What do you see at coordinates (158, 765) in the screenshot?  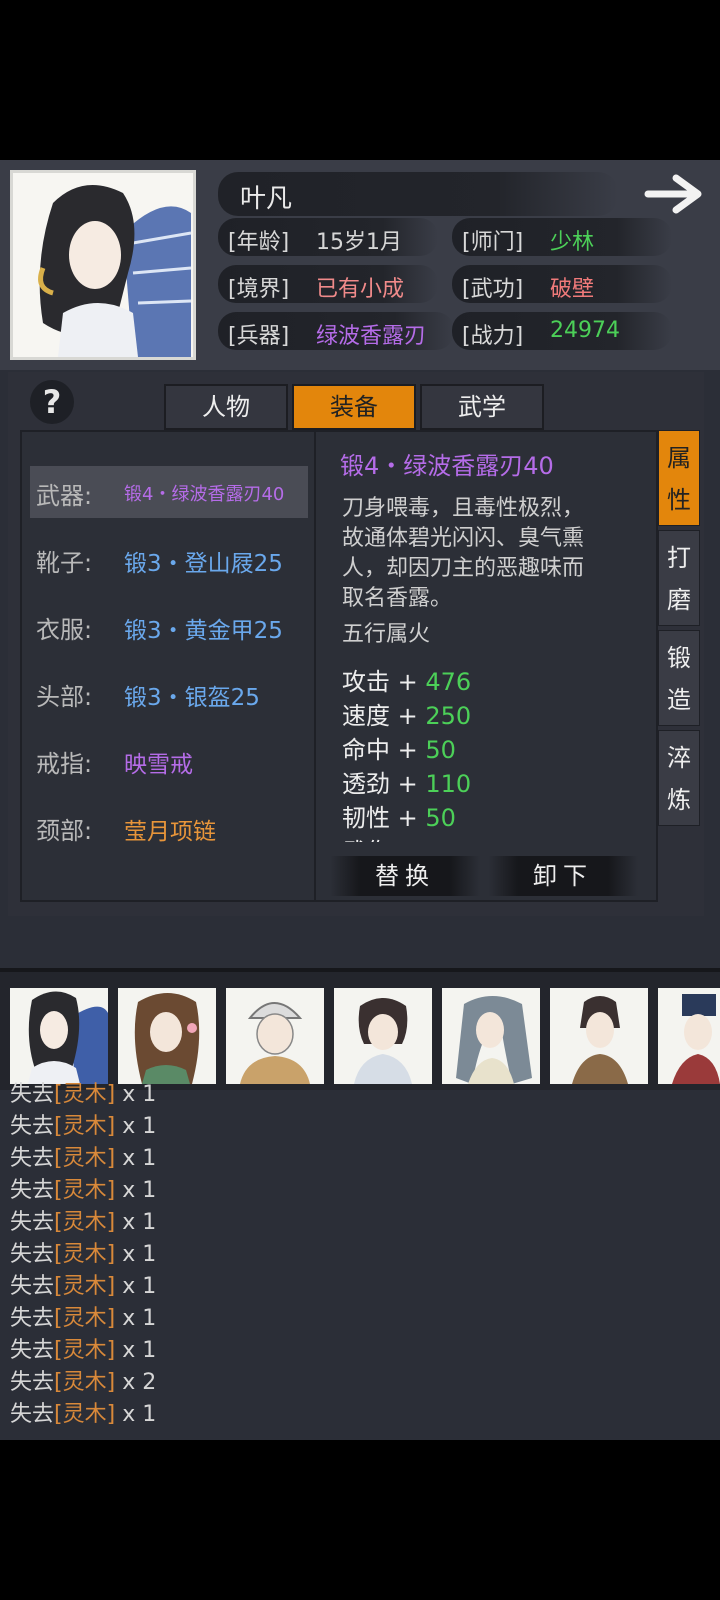 I see `slot-item: 映雪戒` at bounding box center [158, 765].